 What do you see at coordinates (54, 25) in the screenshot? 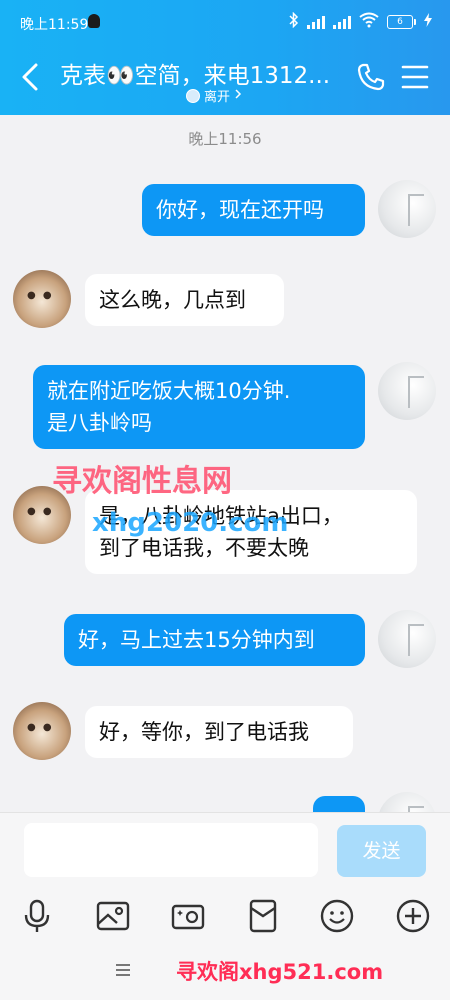
I see `status-time: 晚上11:59` at bounding box center [54, 25].